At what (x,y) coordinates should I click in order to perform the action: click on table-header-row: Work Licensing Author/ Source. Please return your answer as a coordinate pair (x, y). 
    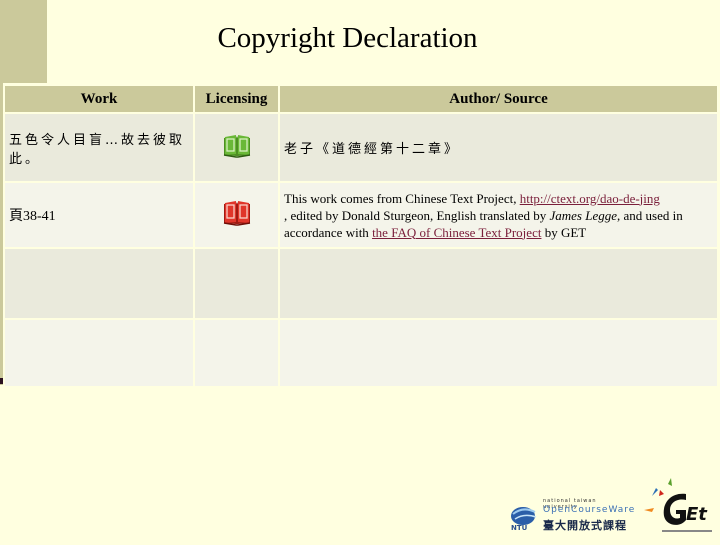
    Looking at the image, I should click on (361, 99).